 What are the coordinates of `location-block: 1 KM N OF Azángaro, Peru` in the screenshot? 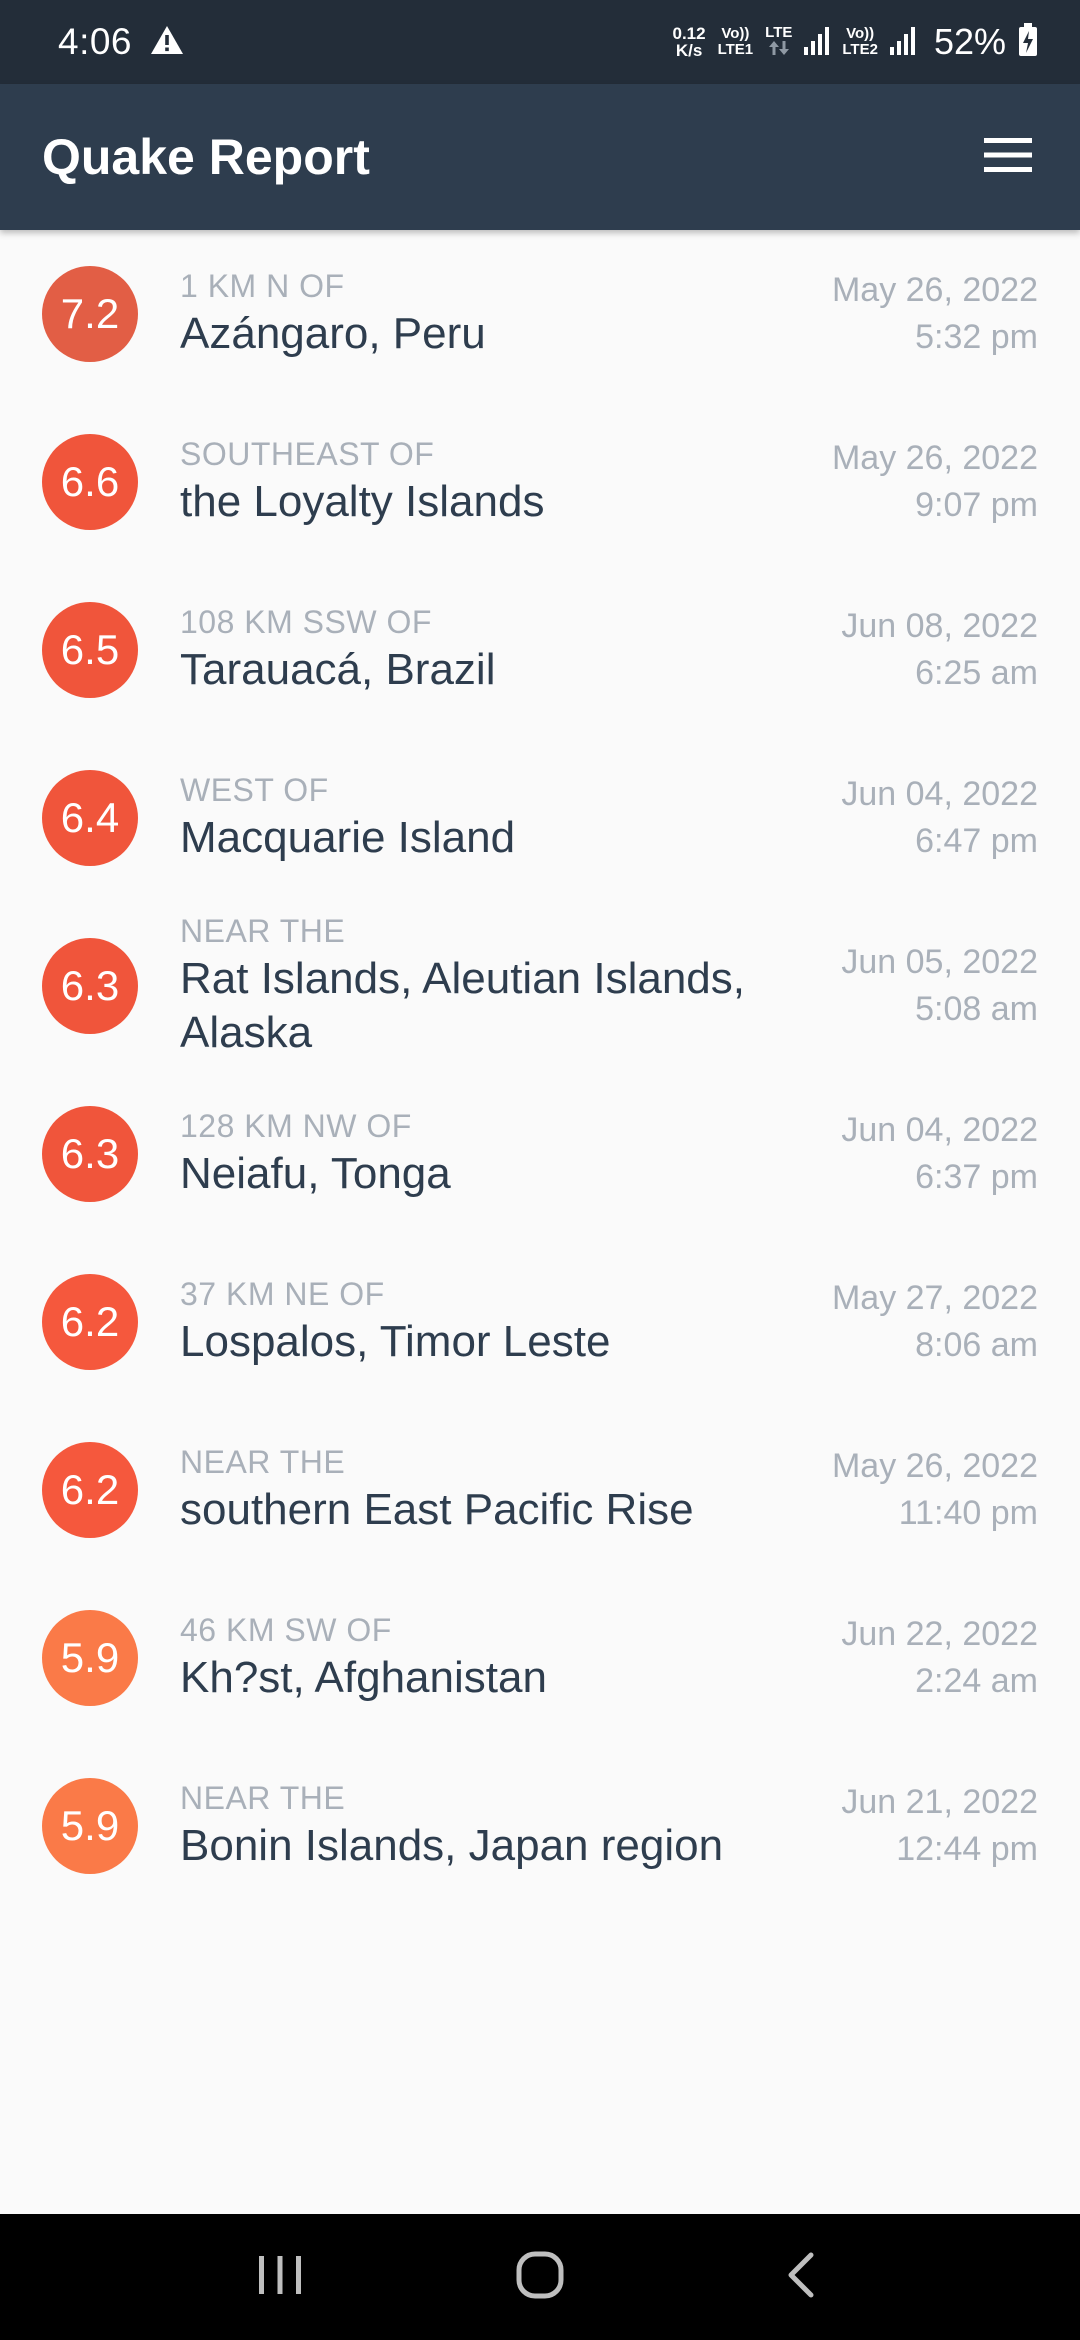 It's located at (495, 314).